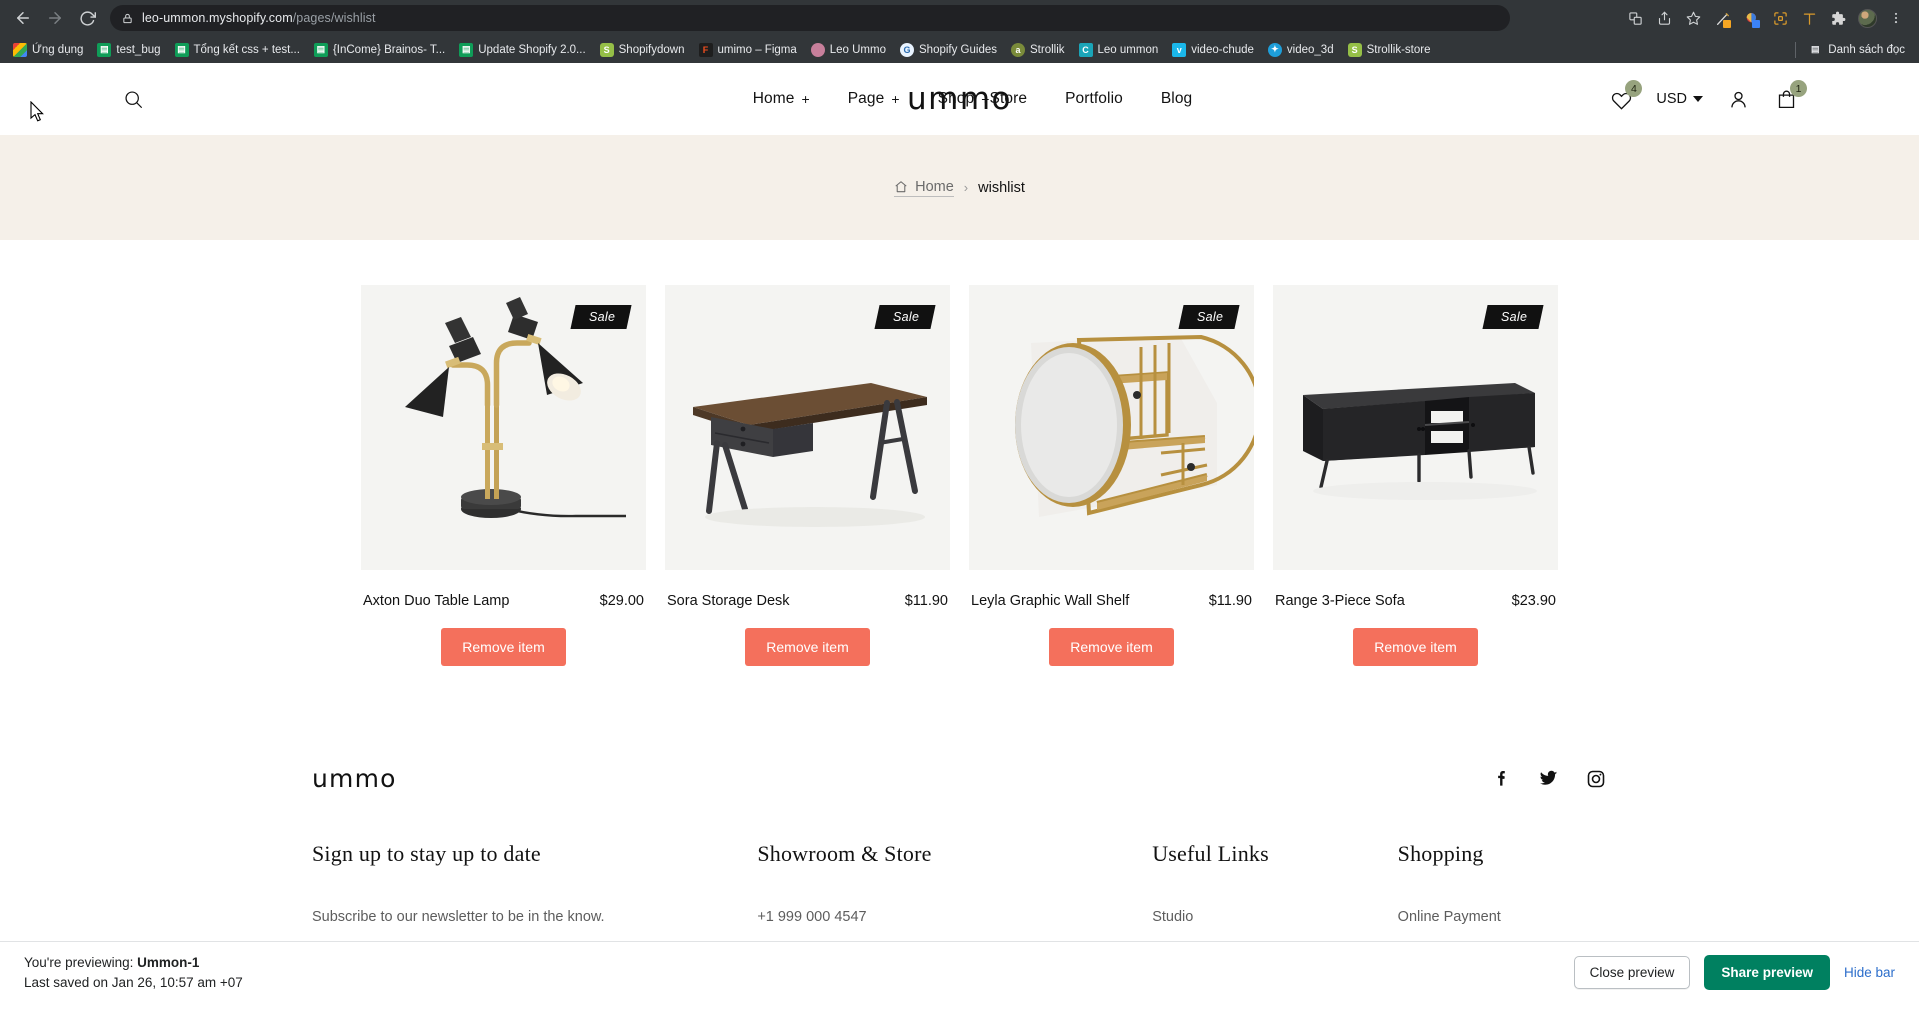 The image size is (1919, 1017). What do you see at coordinates (907, 49) in the screenshot?
I see `shopify-guides-icon: G` at bounding box center [907, 49].